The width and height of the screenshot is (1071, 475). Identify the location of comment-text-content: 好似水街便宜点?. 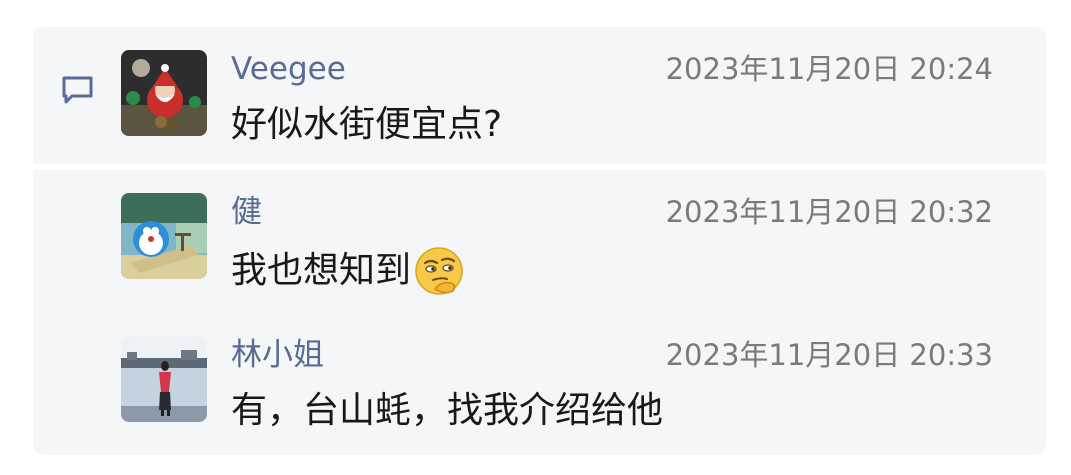
(367, 124).